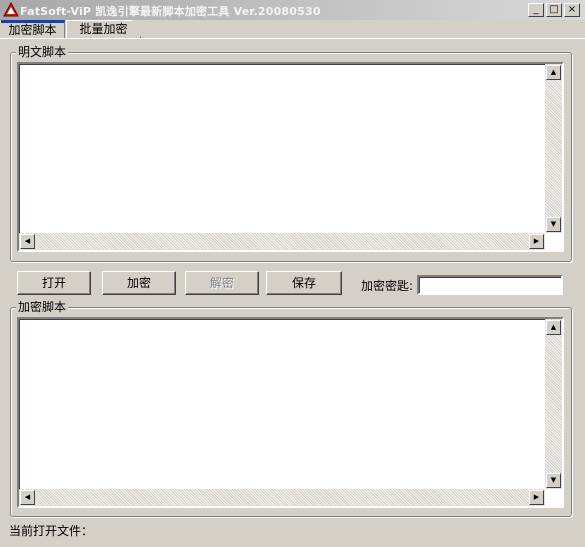 The height and width of the screenshot is (547, 585). What do you see at coordinates (554, 10) in the screenshot?
I see `maximize-button: □` at bounding box center [554, 10].